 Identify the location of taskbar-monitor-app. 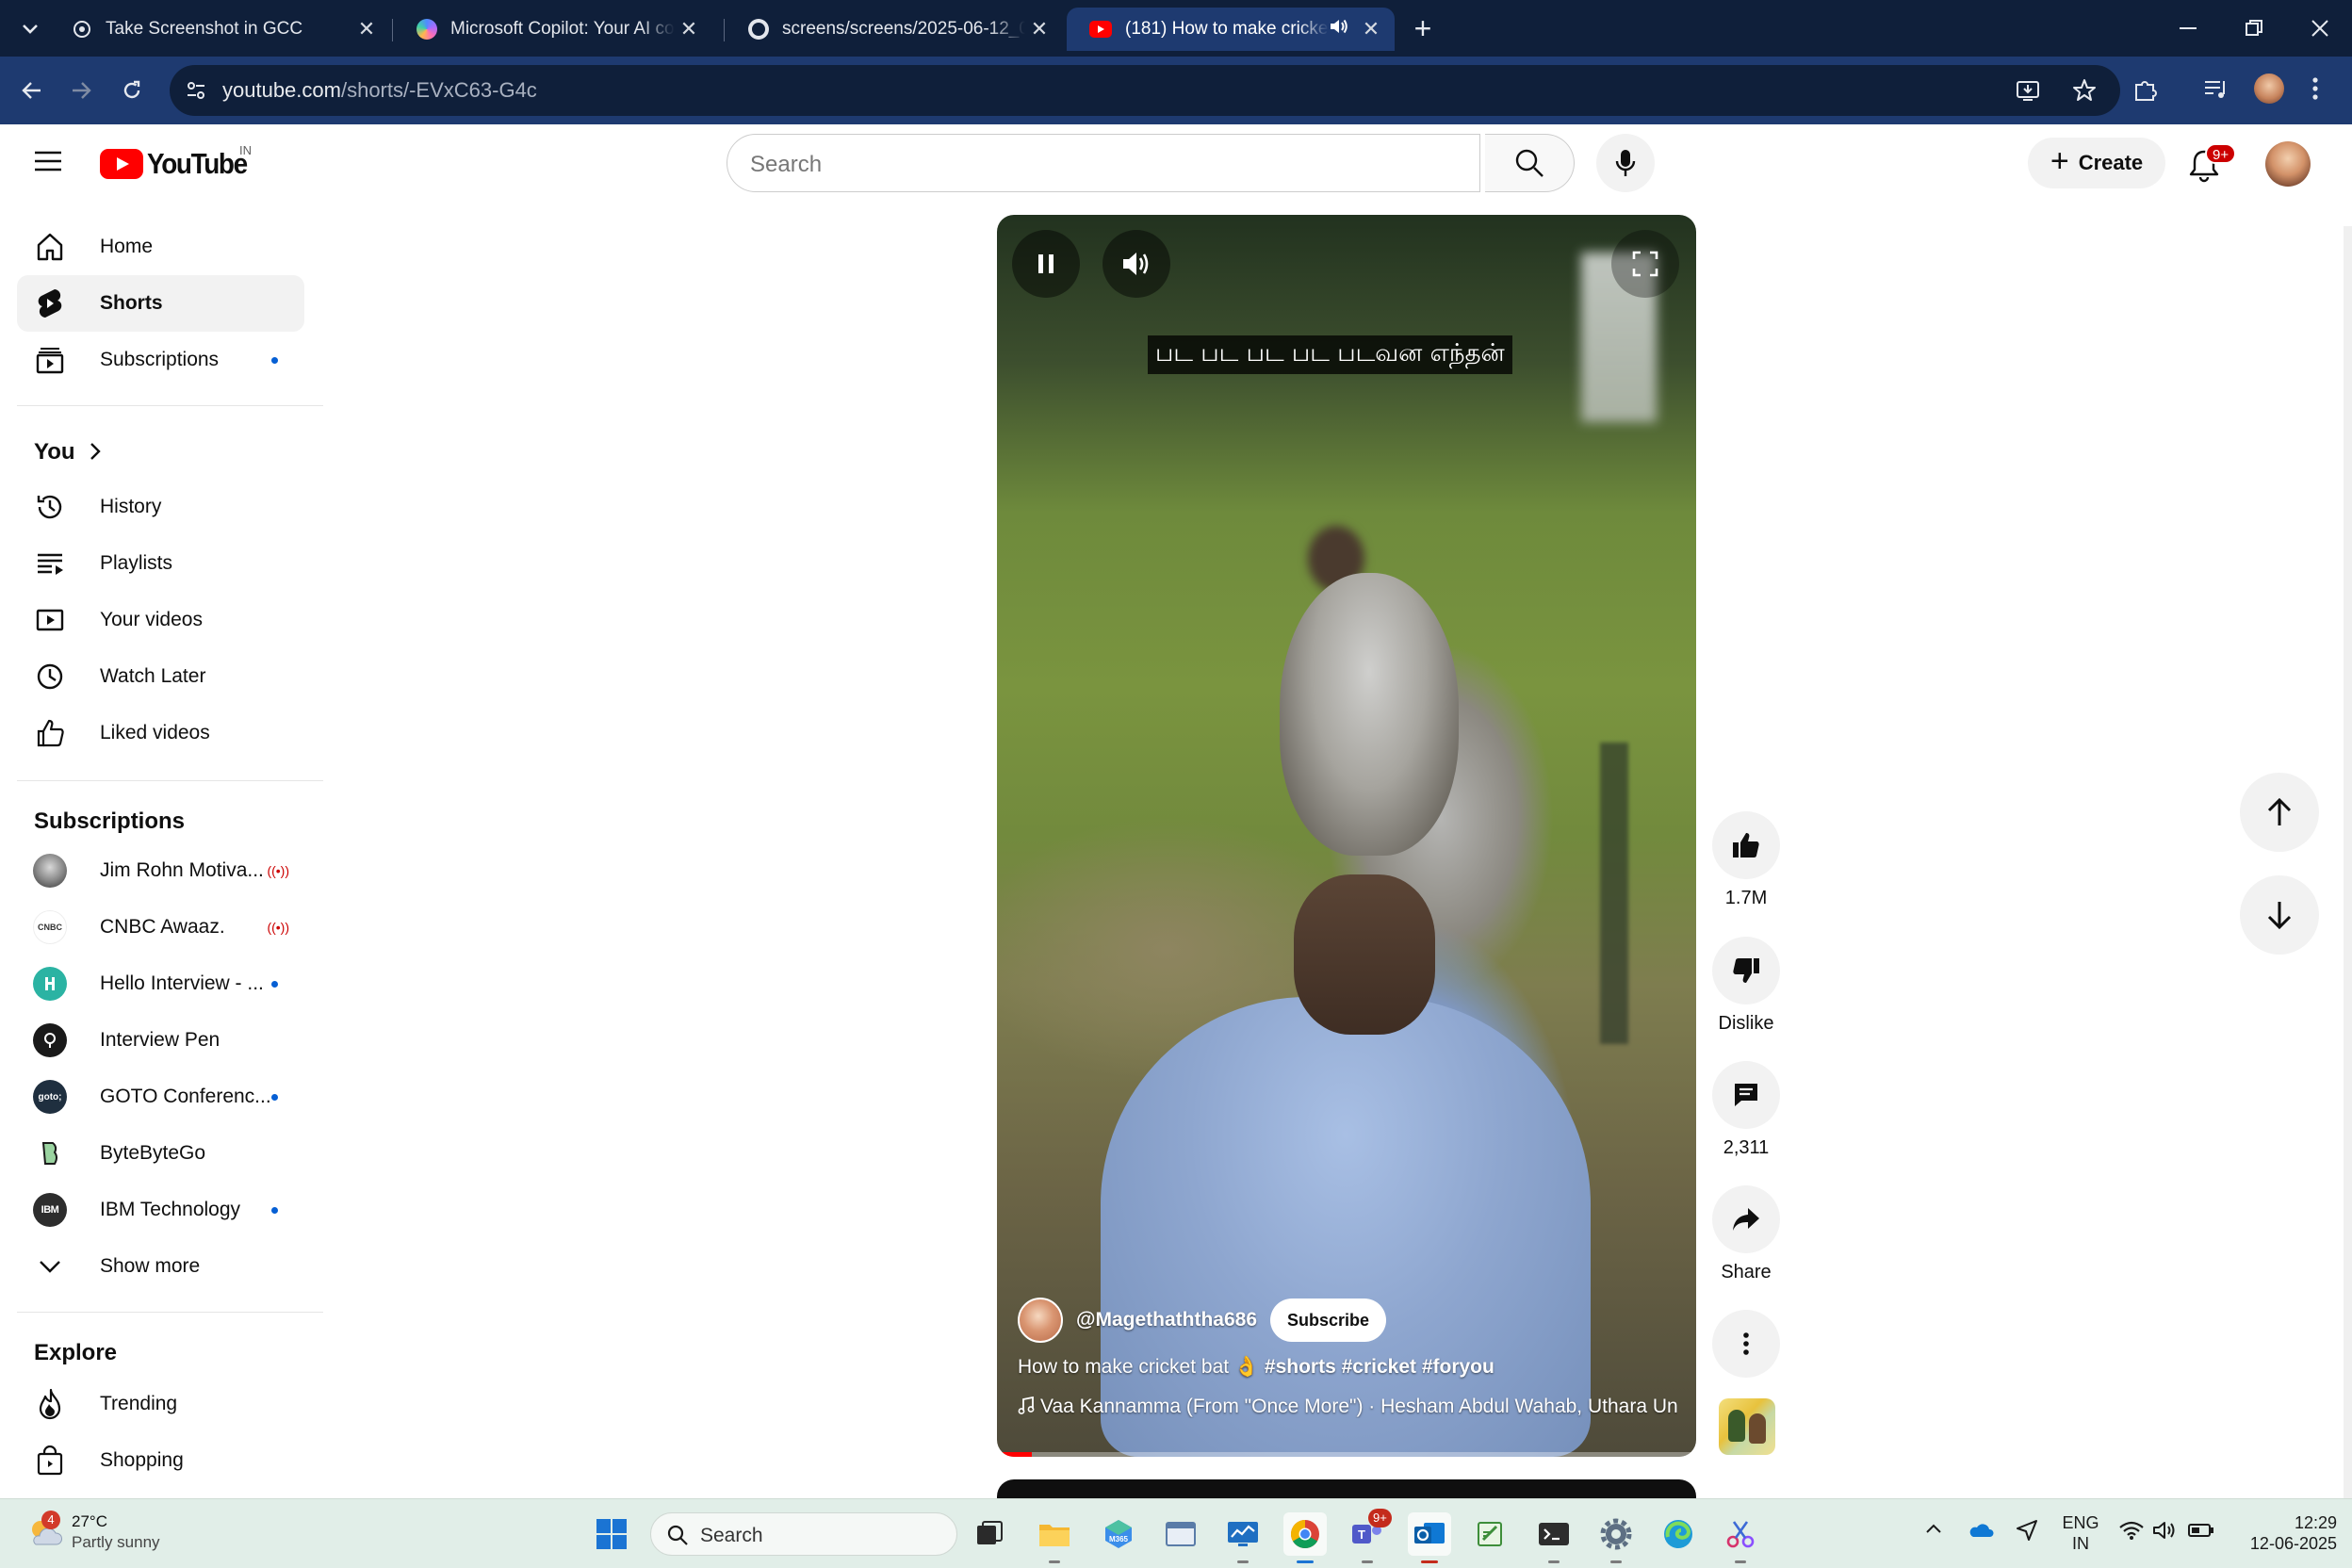
(1243, 1537).